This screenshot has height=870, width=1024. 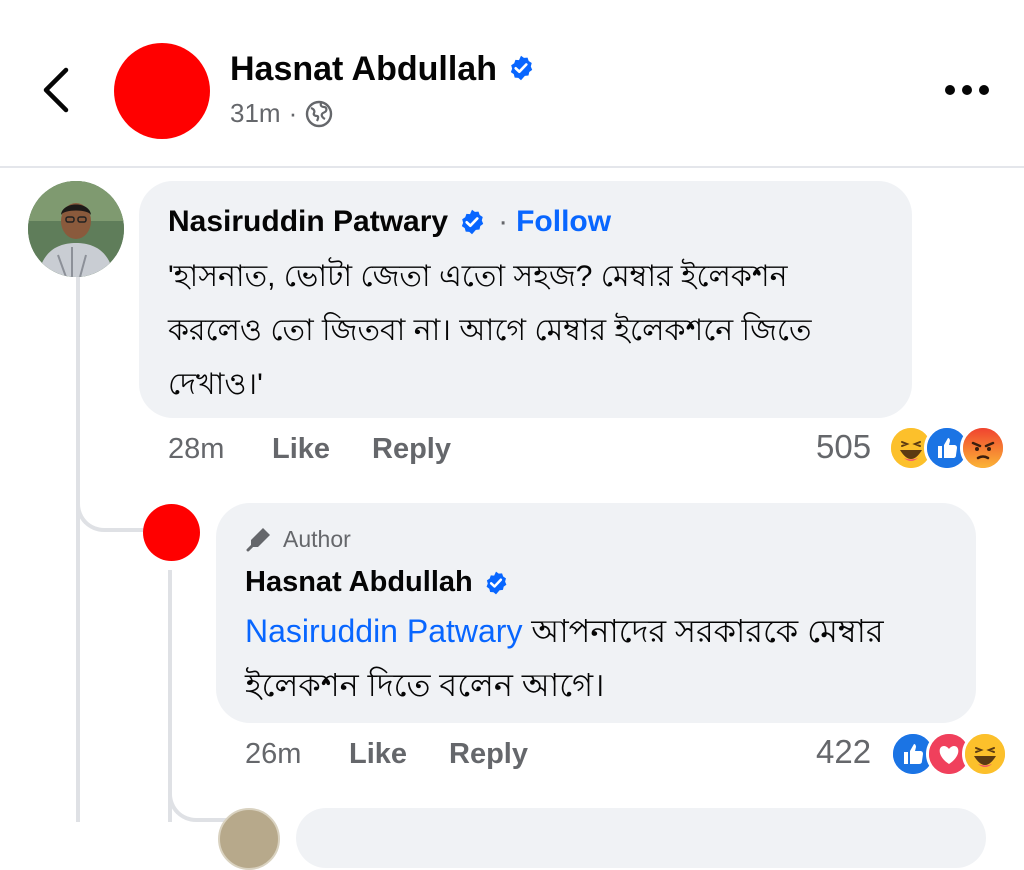 What do you see at coordinates (273, 754) in the screenshot?
I see `reply-time: 26m` at bounding box center [273, 754].